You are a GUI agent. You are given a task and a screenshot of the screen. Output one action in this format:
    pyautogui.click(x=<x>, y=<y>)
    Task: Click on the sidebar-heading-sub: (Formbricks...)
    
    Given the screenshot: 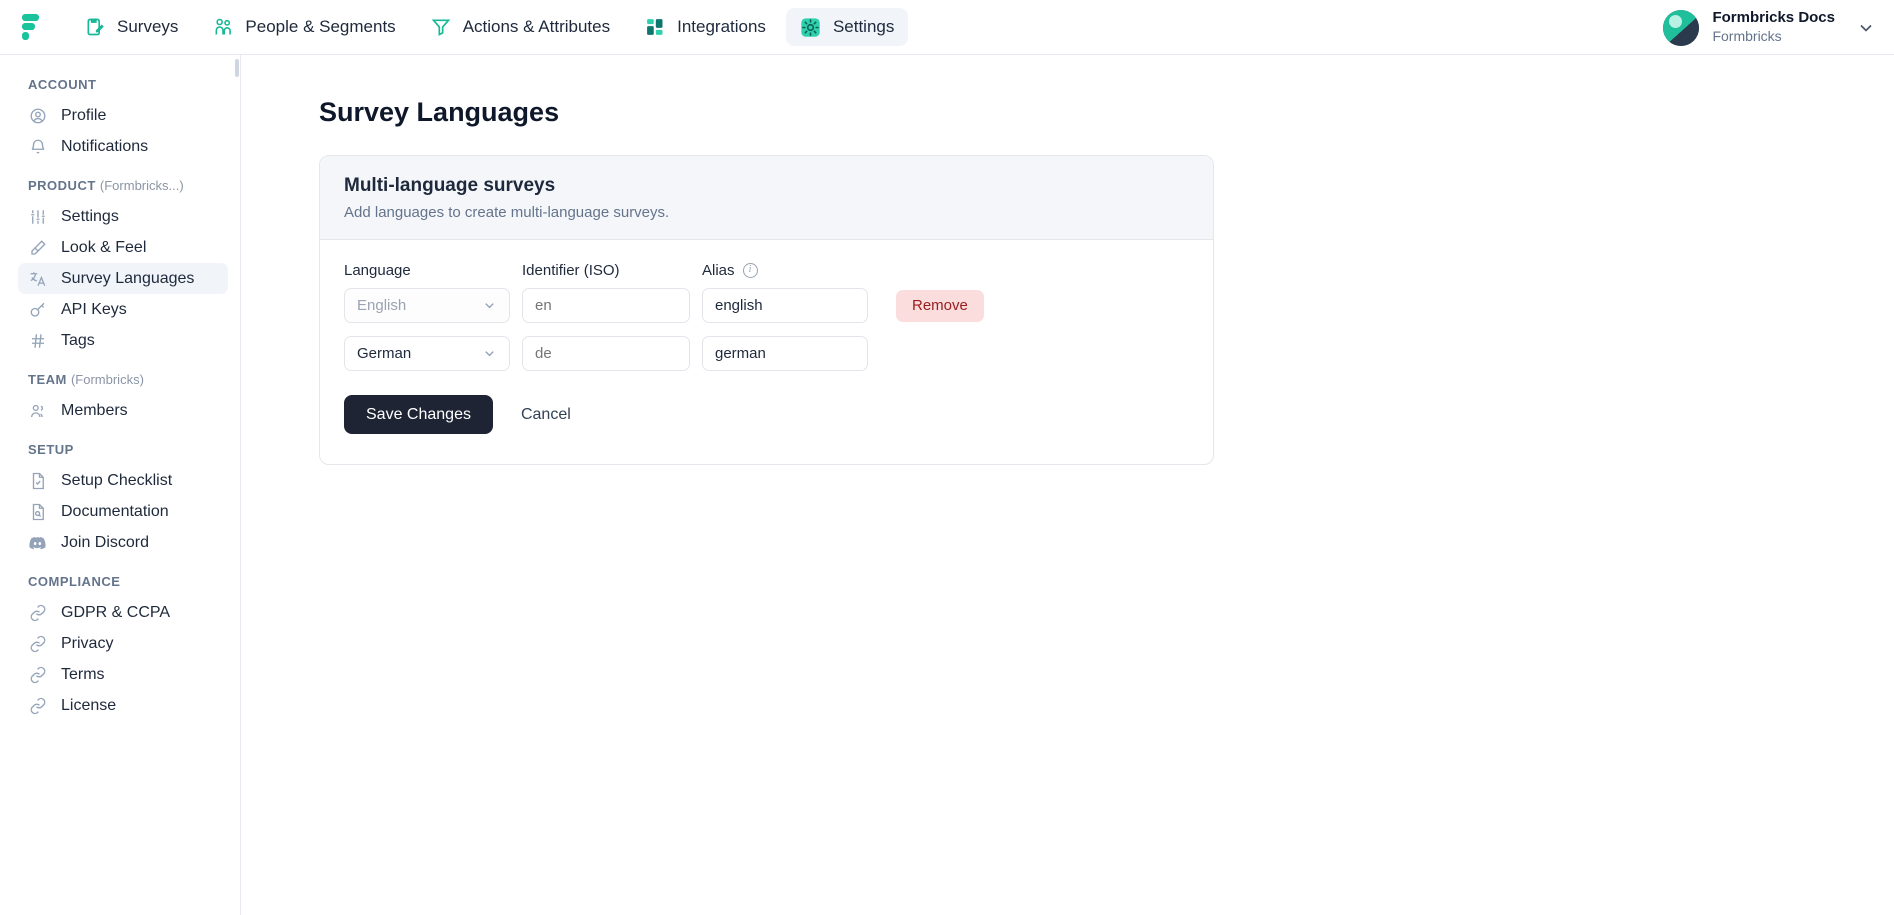 What is the action you would take?
    pyautogui.click(x=141, y=185)
    